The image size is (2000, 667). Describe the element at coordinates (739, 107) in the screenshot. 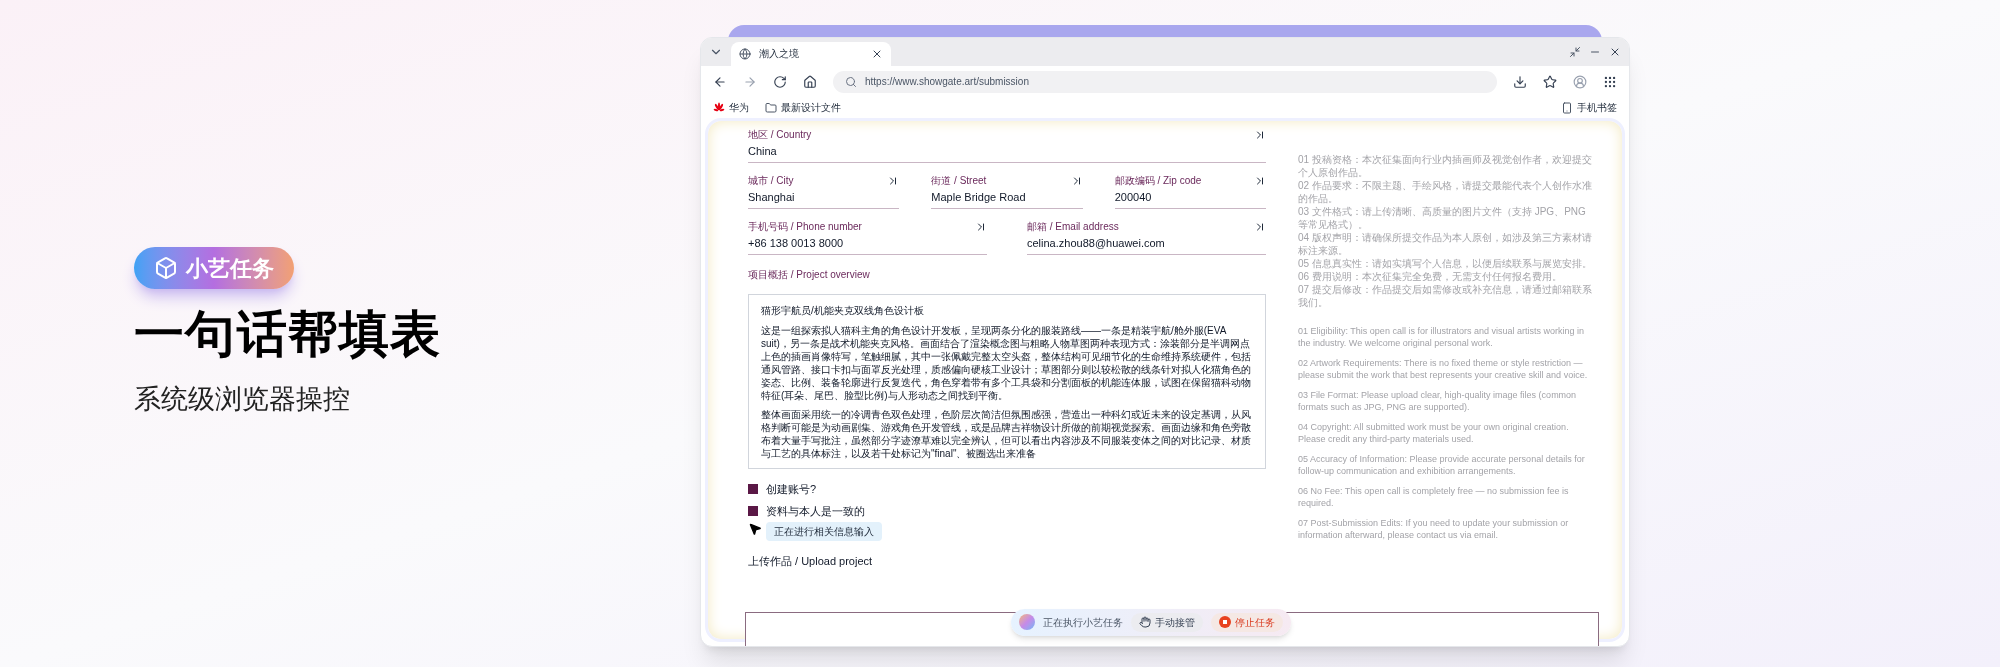

I see `bookmark-link: 华为` at that location.